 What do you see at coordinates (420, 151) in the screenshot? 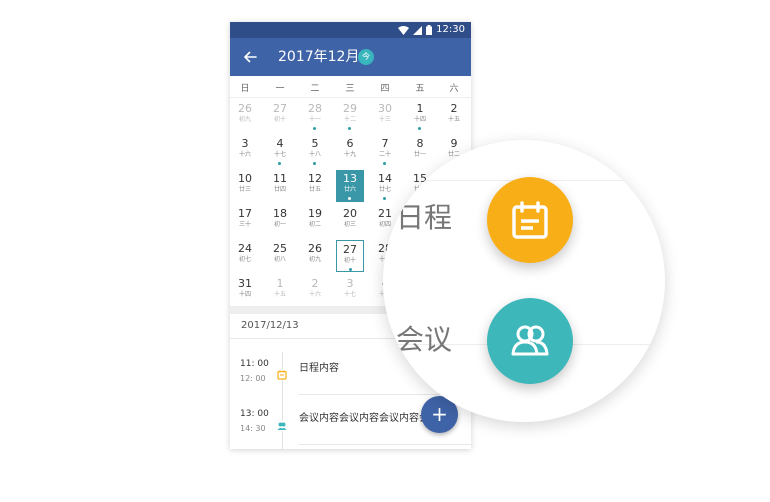
I see `calendar-day: 8 廿一` at bounding box center [420, 151].